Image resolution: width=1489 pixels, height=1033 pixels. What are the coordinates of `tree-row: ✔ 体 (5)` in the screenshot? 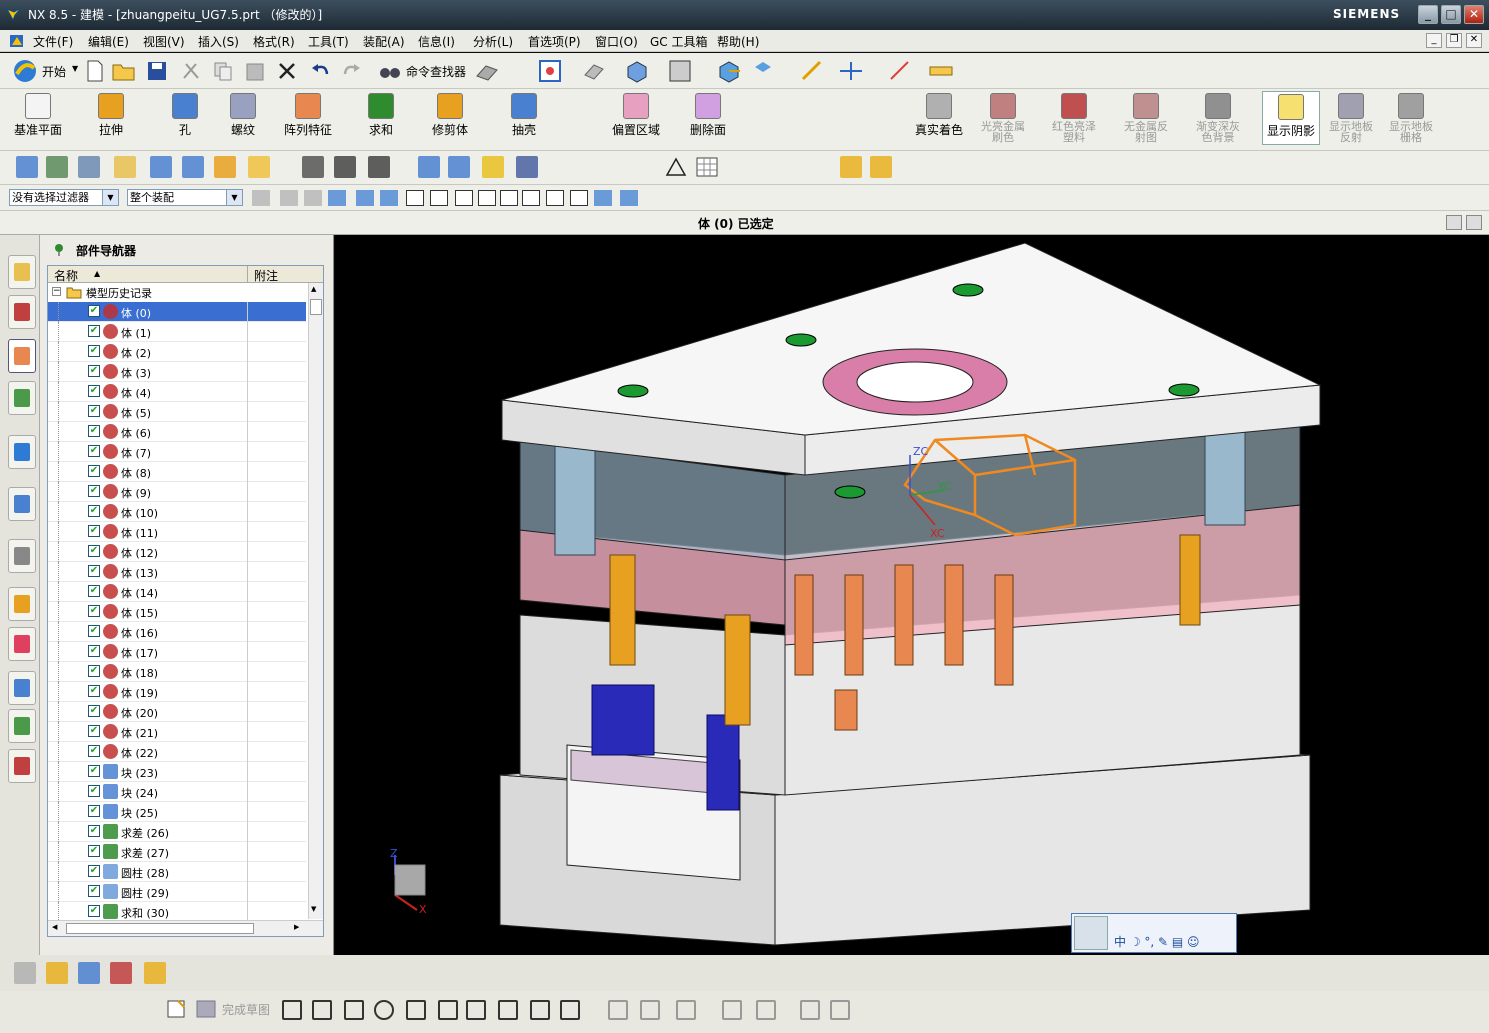 It's located at (177, 412).